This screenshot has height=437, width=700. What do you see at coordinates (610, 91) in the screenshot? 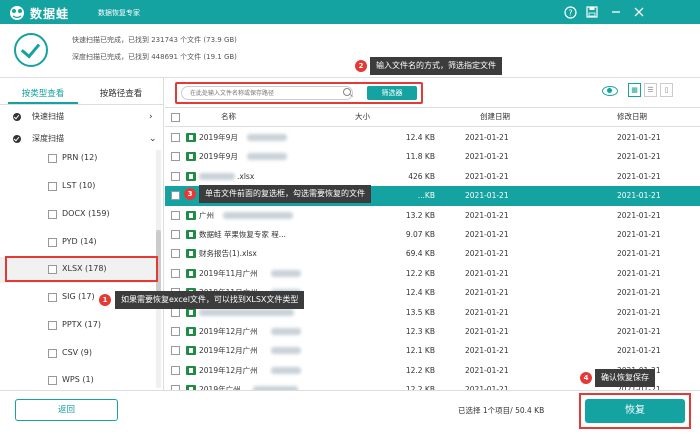
I see `preview-eye-icon` at bounding box center [610, 91].